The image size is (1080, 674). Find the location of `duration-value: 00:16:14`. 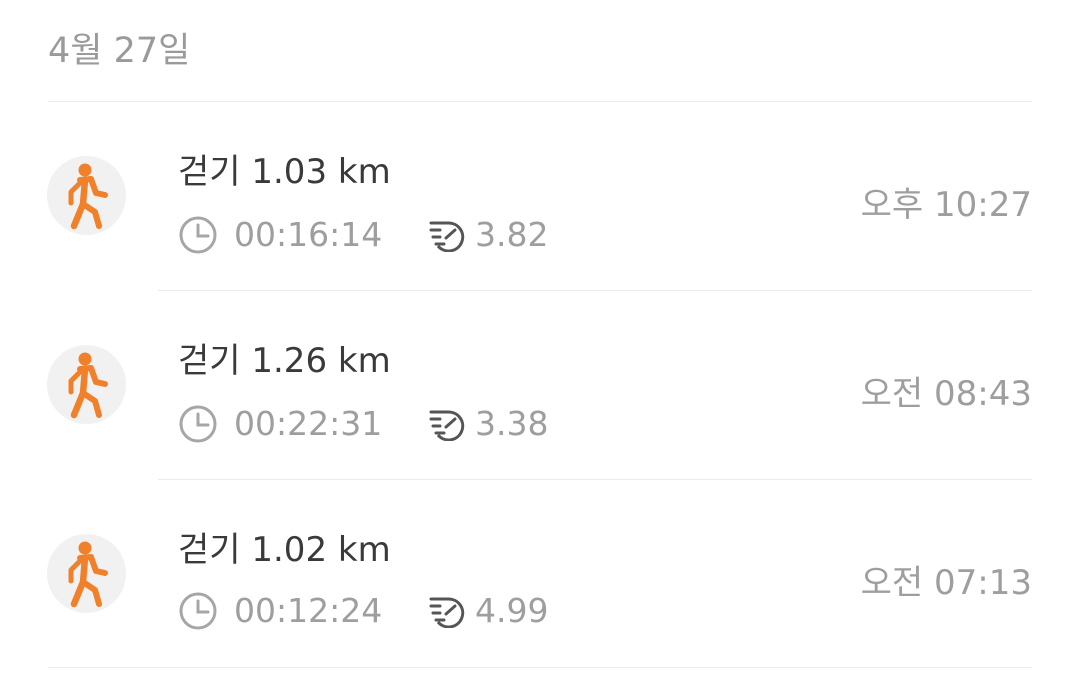

duration-value: 00:16:14 is located at coordinates (308, 234).